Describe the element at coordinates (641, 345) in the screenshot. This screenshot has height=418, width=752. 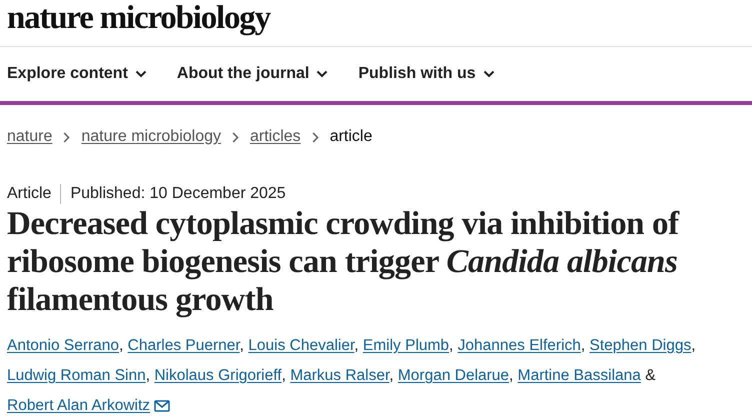
I see `author-link: Stephen Diggs` at that location.